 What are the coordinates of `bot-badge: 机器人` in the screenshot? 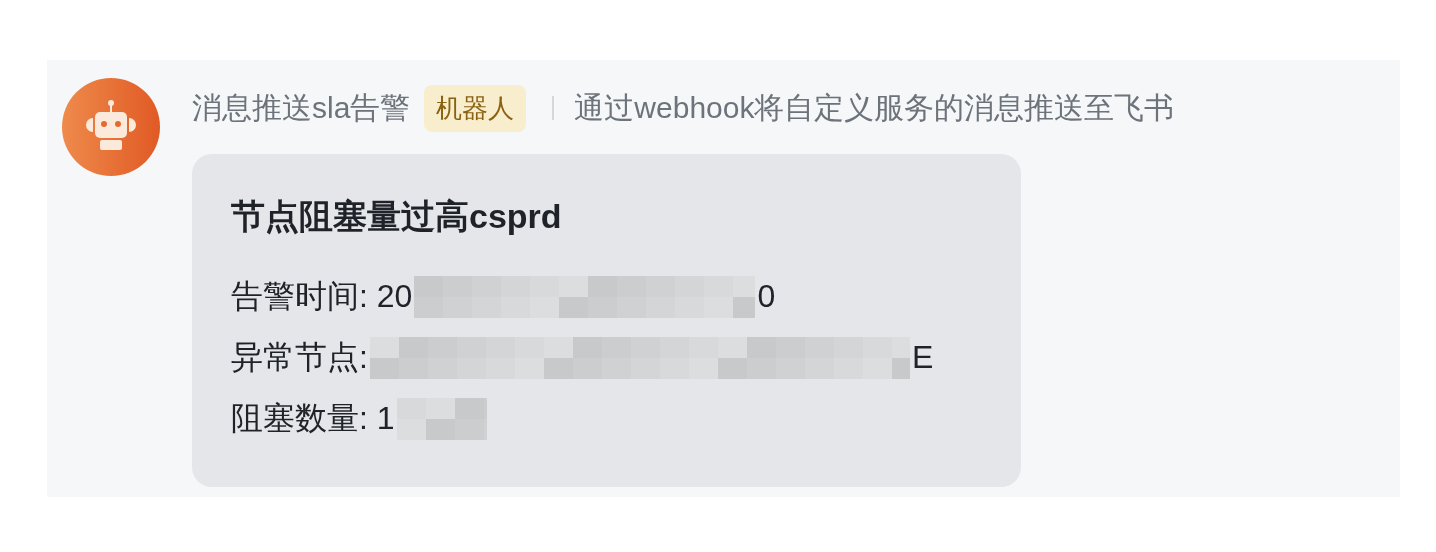 It's located at (475, 108).